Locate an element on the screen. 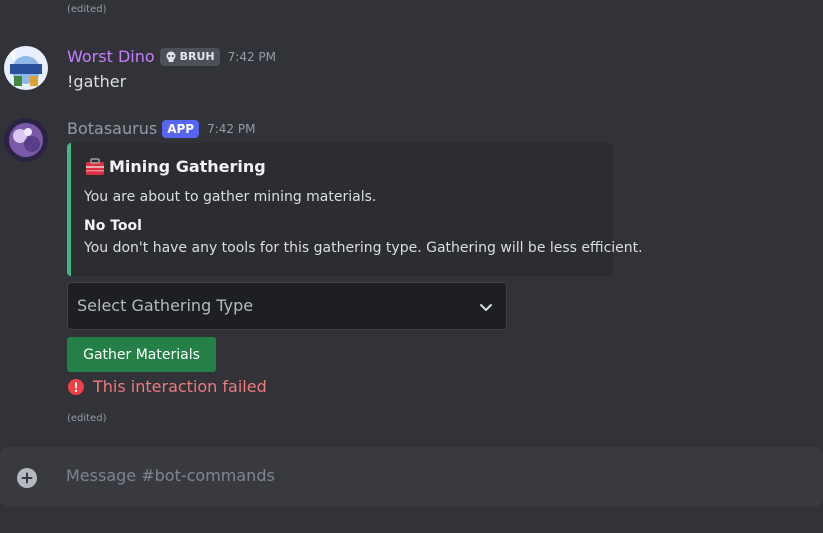  gathering-type-select: Select Gathering Type is located at coordinates (287, 306).